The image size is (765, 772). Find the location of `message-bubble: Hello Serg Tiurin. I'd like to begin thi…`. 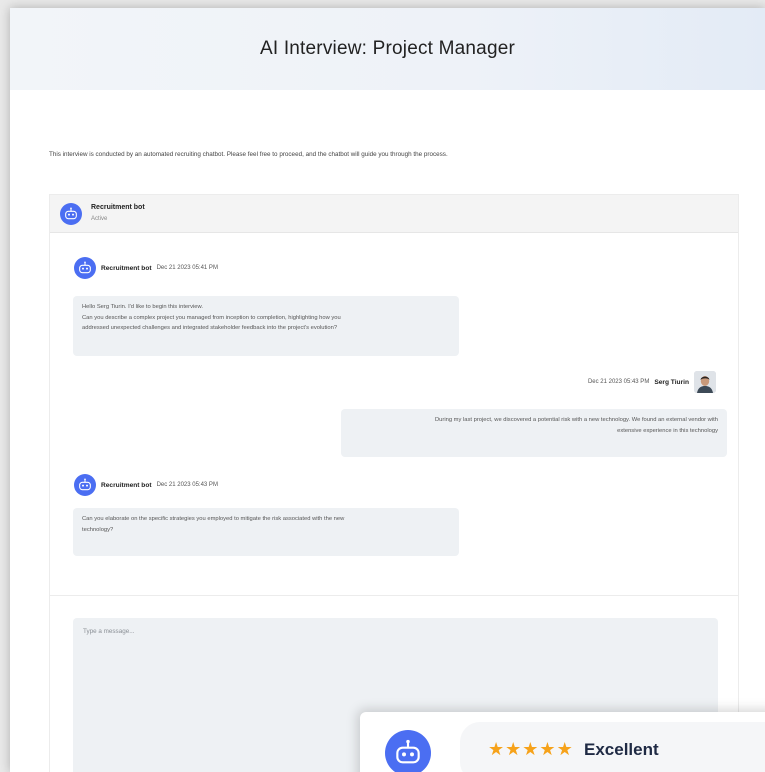

message-bubble: Hello Serg Tiurin. I'd like to begin thi… is located at coordinates (266, 326).